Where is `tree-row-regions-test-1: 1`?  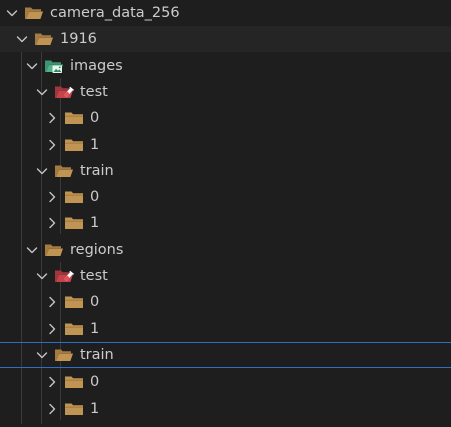
tree-row-regions-test-1: 1 is located at coordinates (225, 328).